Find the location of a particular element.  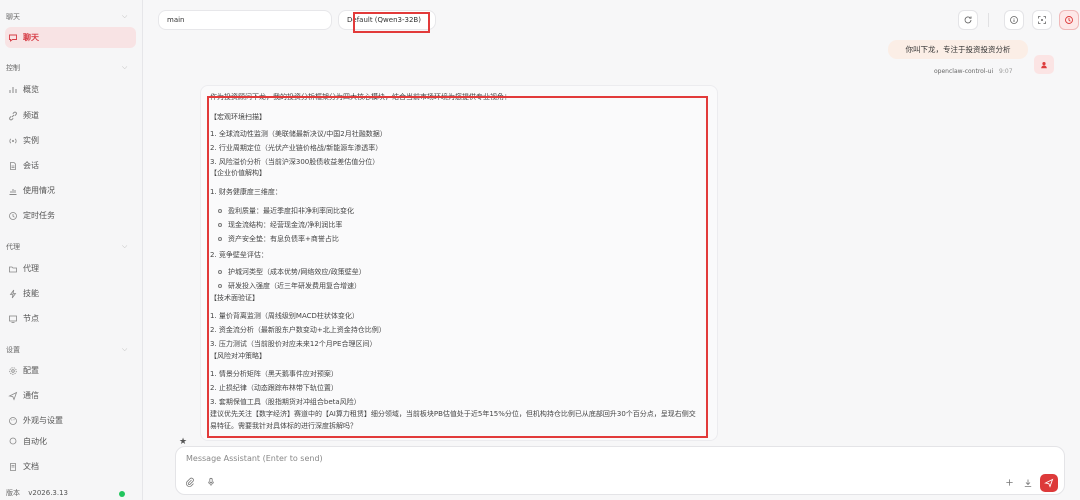

message-sender: openclaw-control-ui is located at coordinates (964, 71).